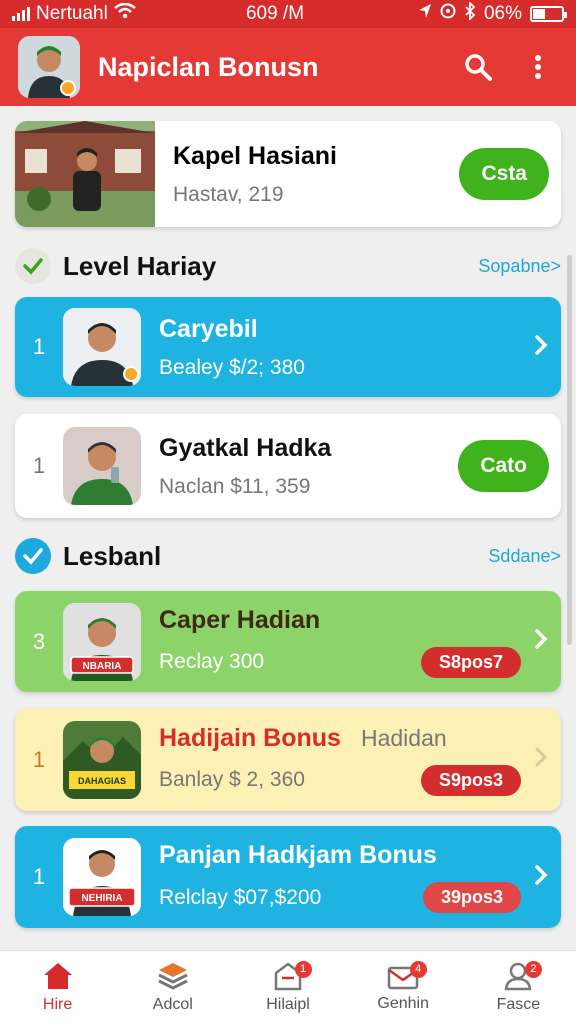  Describe the element at coordinates (275, 13) in the screenshot. I see `status-time: 609 /M` at that location.